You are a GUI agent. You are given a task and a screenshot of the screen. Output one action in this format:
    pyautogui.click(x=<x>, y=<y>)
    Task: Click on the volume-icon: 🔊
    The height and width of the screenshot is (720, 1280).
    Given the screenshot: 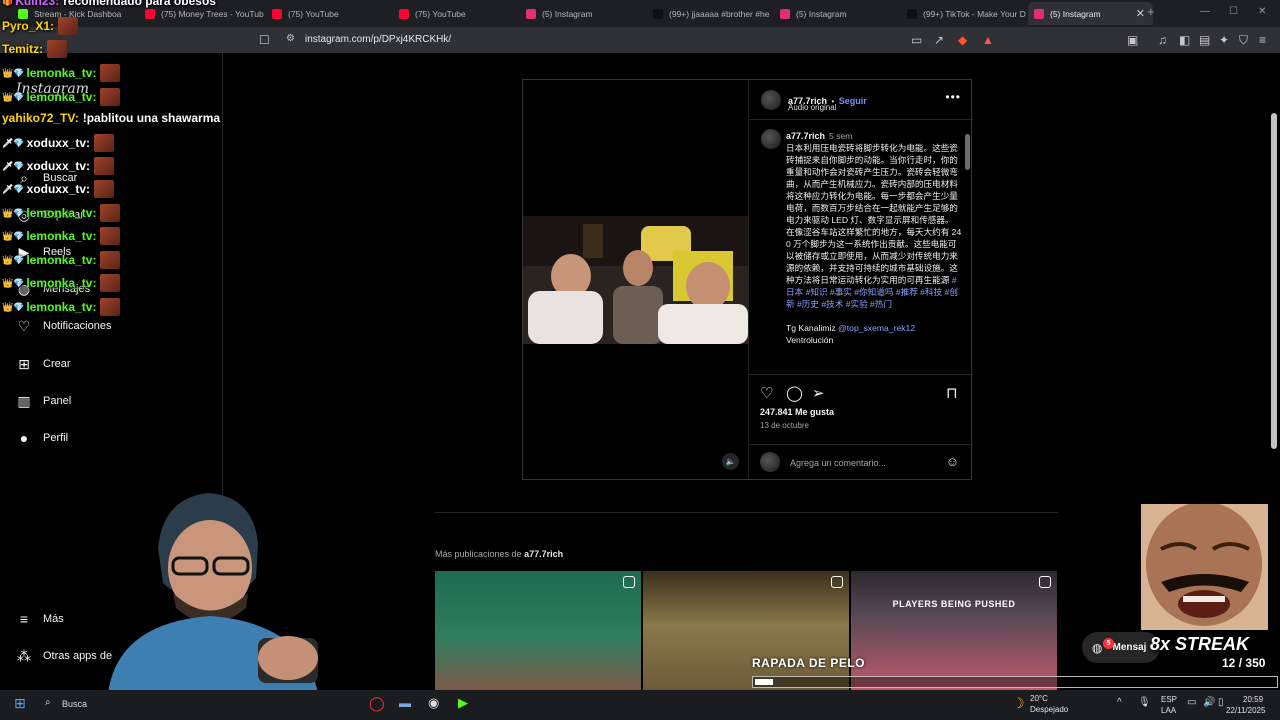 What is the action you would take?
    pyautogui.click(x=1209, y=702)
    